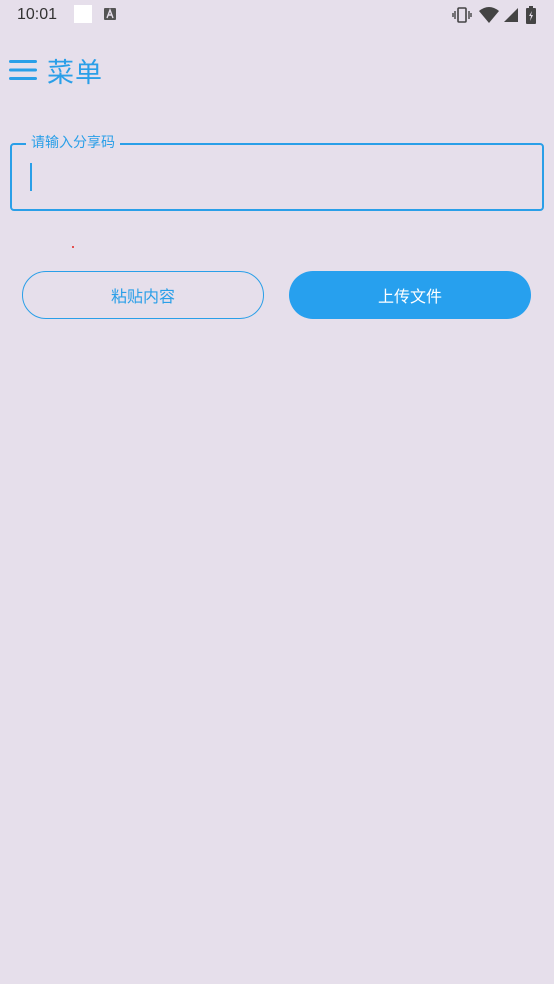  What do you see at coordinates (531, 15) in the screenshot?
I see `battery-icon` at bounding box center [531, 15].